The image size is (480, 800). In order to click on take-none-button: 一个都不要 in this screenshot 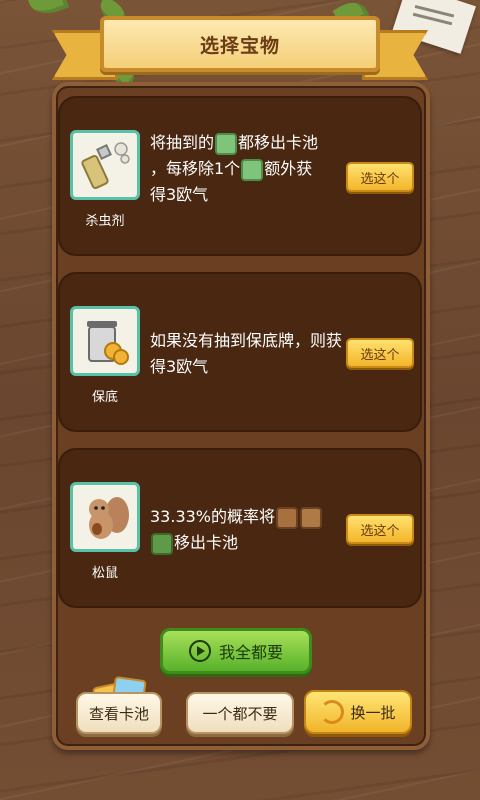, I will do `click(240, 713)`.